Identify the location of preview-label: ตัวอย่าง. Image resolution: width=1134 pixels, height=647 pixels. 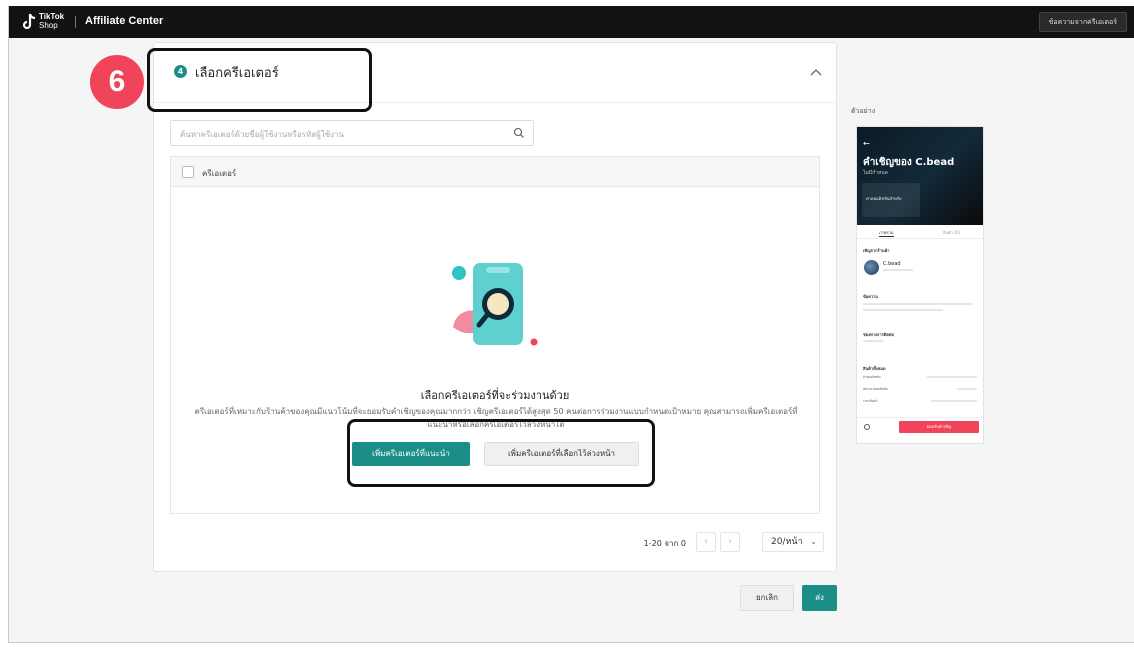
(863, 111).